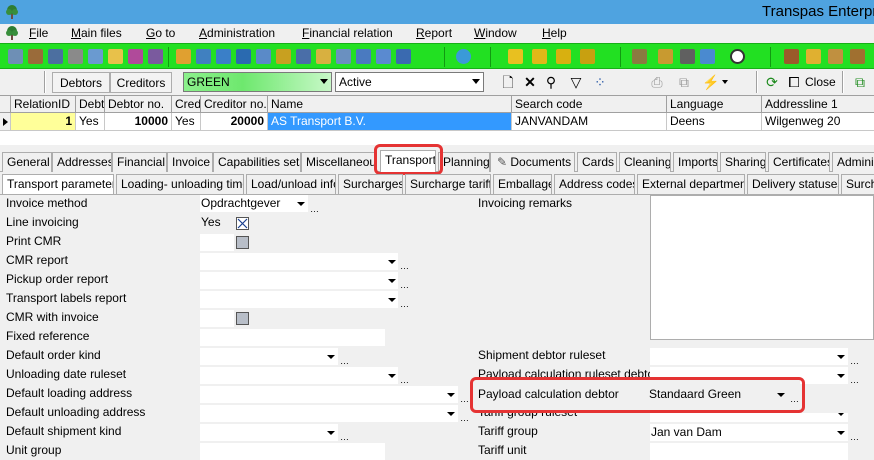 The height and width of the screenshot is (460, 874). Describe the element at coordinates (75, 56) in the screenshot. I see `tools-icon` at that location.